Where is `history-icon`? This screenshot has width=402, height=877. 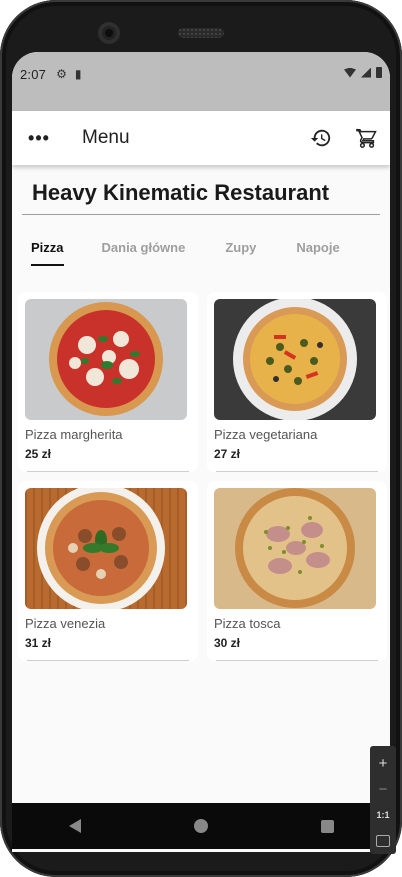 history-icon is located at coordinates (320, 138).